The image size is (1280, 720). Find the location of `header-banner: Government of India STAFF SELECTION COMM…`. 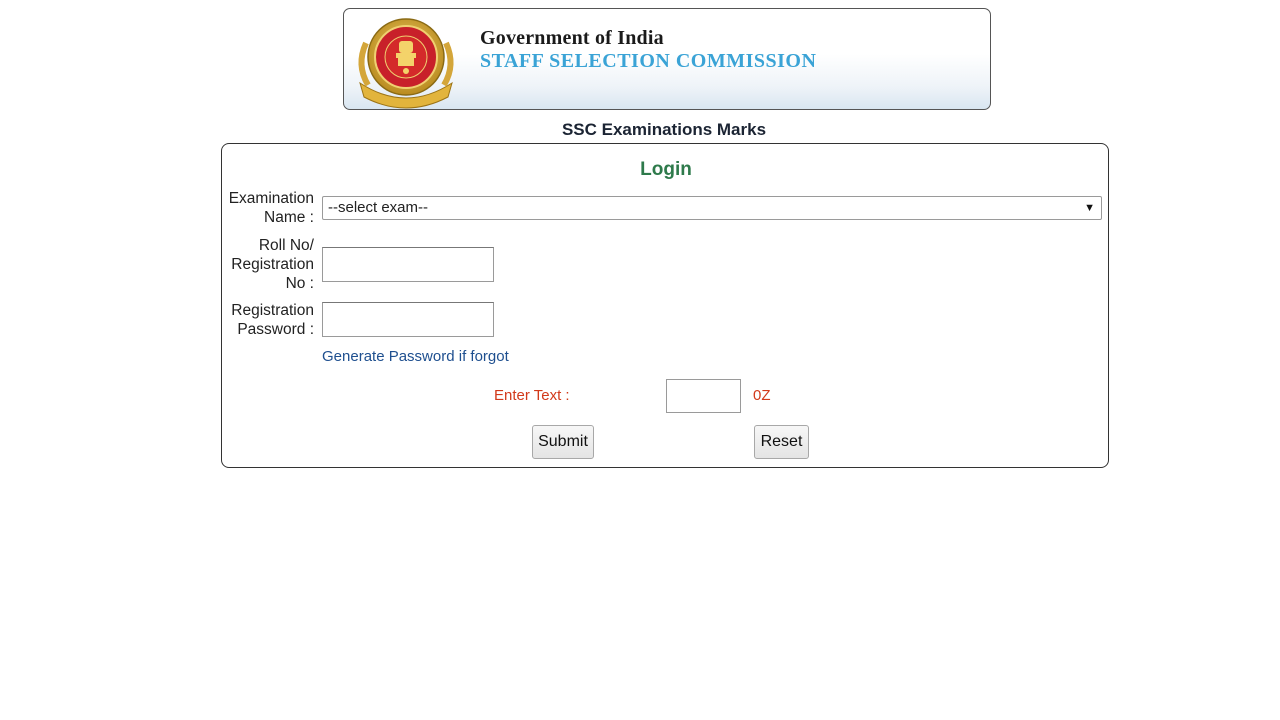

header-banner: Government of India STAFF SELECTION COMM… is located at coordinates (667, 59).